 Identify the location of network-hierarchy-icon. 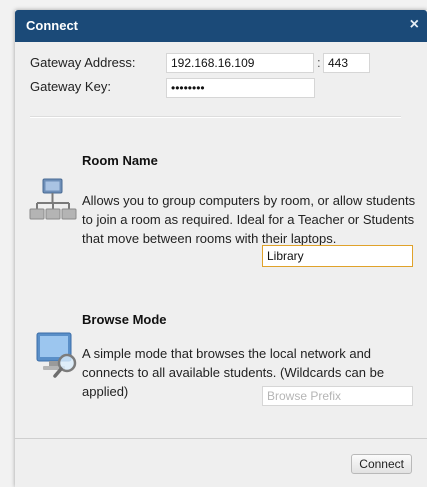
(53, 203).